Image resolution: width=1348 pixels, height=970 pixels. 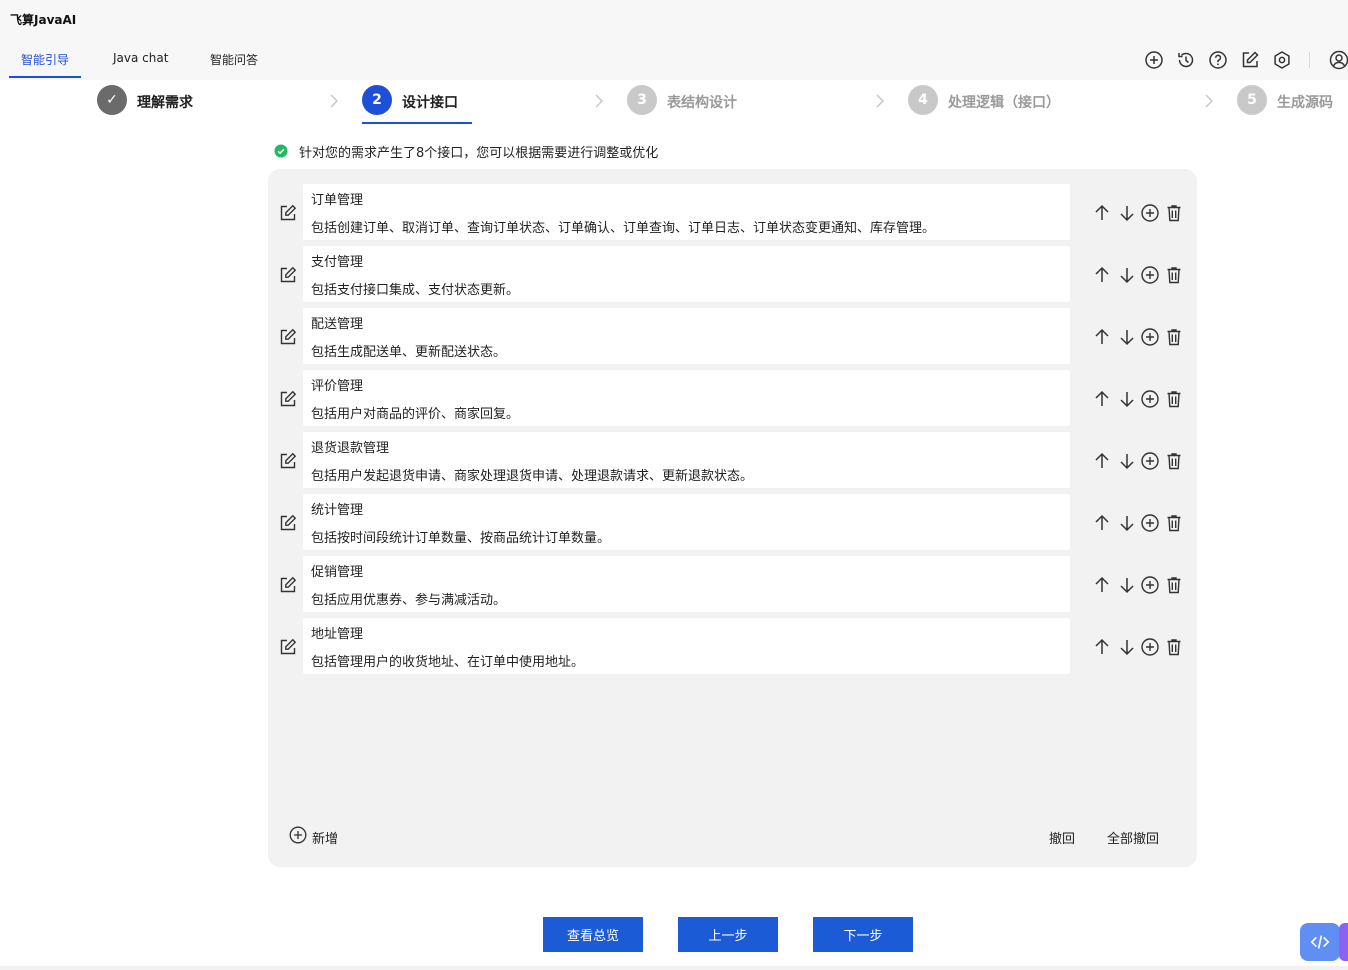 I want to click on code-floating-button, so click(x=1320, y=942).